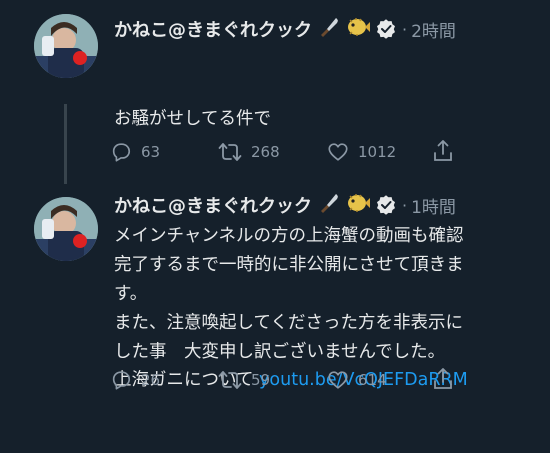 This screenshot has height=453, width=550. What do you see at coordinates (249, 152) in the screenshot?
I see `retweet-button: 268` at bounding box center [249, 152].